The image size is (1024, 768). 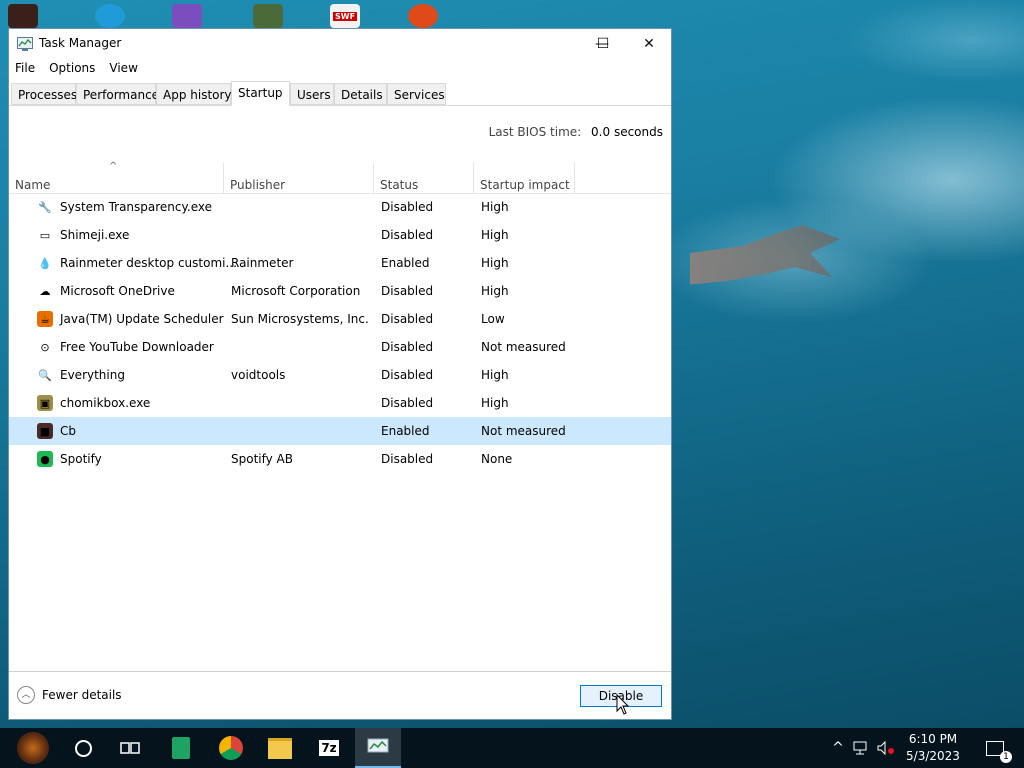 What do you see at coordinates (181, 748) in the screenshot?
I see `sheets-icon` at bounding box center [181, 748].